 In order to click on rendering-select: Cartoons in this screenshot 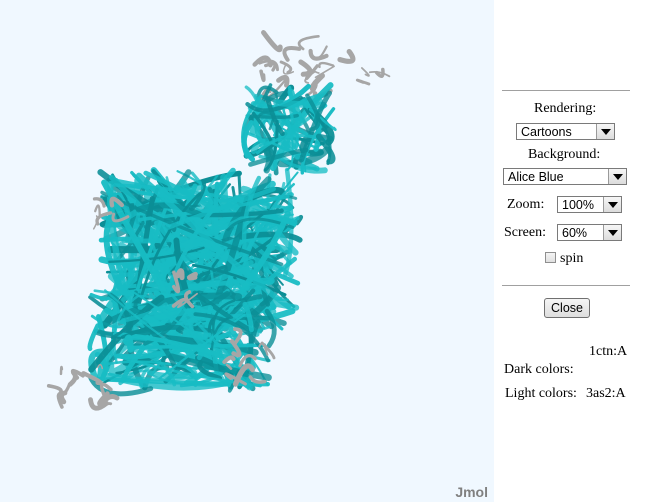, I will do `click(565, 131)`.